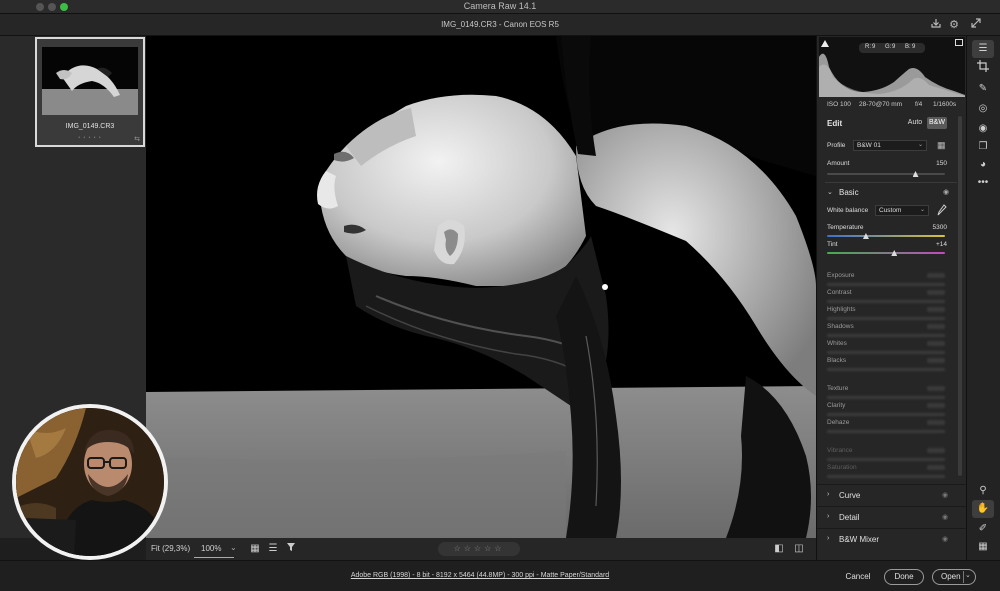 The width and height of the screenshot is (1000, 591). What do you see at coordinates (892, 48) in the screenshot?
I see `rgb-readout: R: 9 G: 9 B: 9` at bounding box center [892, 48].